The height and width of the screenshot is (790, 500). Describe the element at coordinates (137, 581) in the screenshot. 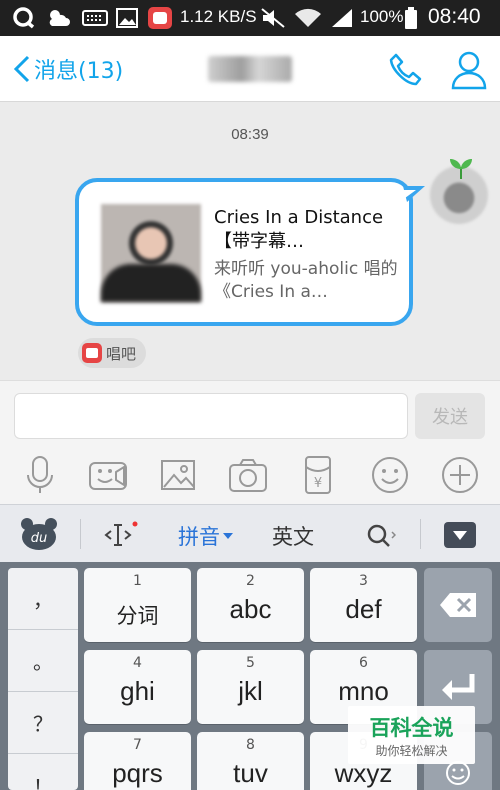

I see `key-number: 1` at that location.